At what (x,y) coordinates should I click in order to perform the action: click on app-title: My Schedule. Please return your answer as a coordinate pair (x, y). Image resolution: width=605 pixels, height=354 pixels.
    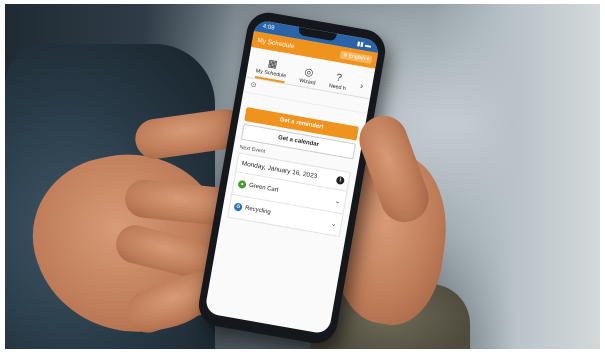
    Looking at the image, I should click on (276, 43).